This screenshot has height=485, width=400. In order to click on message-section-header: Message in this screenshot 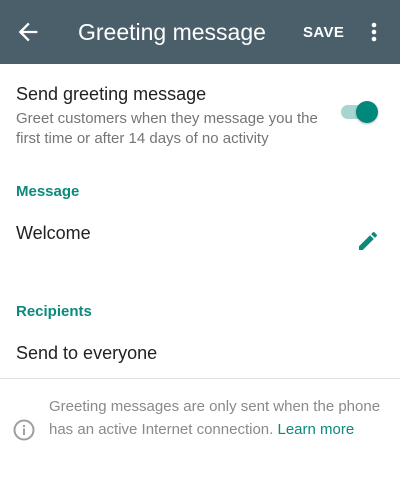, I will do `click(48, 191)`.